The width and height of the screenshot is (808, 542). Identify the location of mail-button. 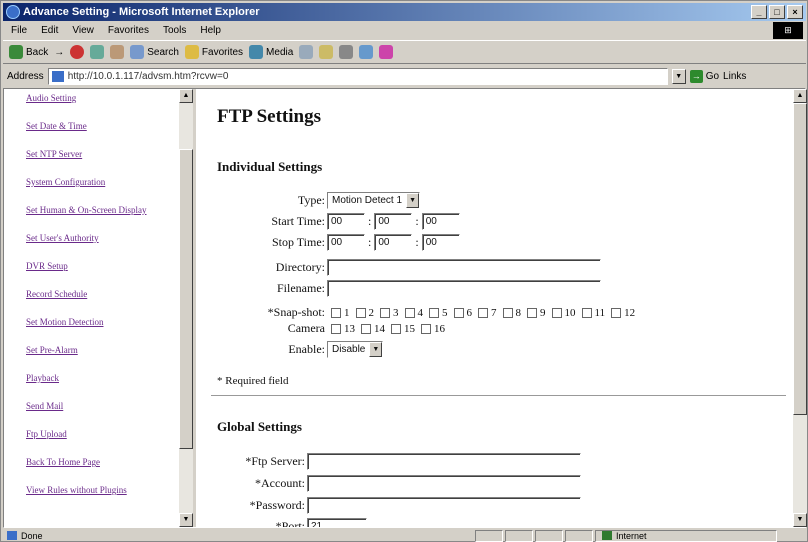
(326, 52).